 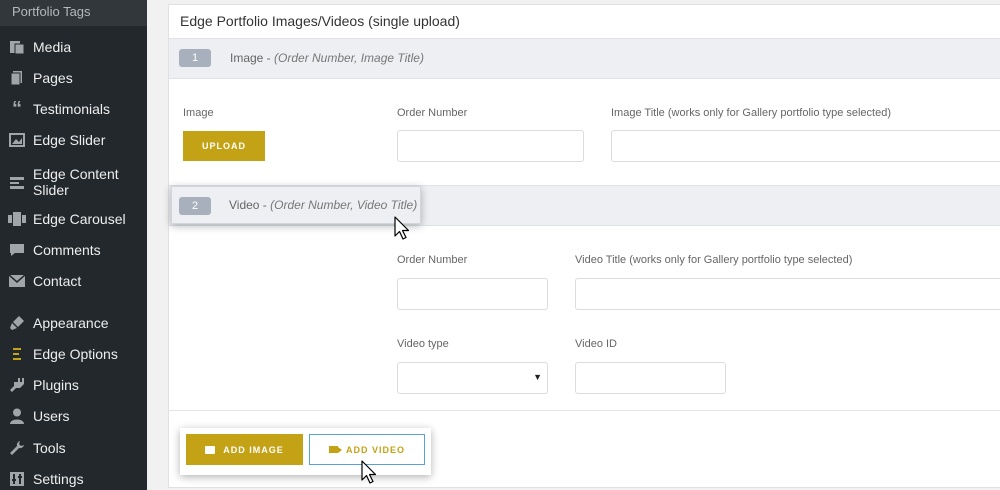 I want to click on sidebar-item-pages: Pages, so click(x=73, y=78).